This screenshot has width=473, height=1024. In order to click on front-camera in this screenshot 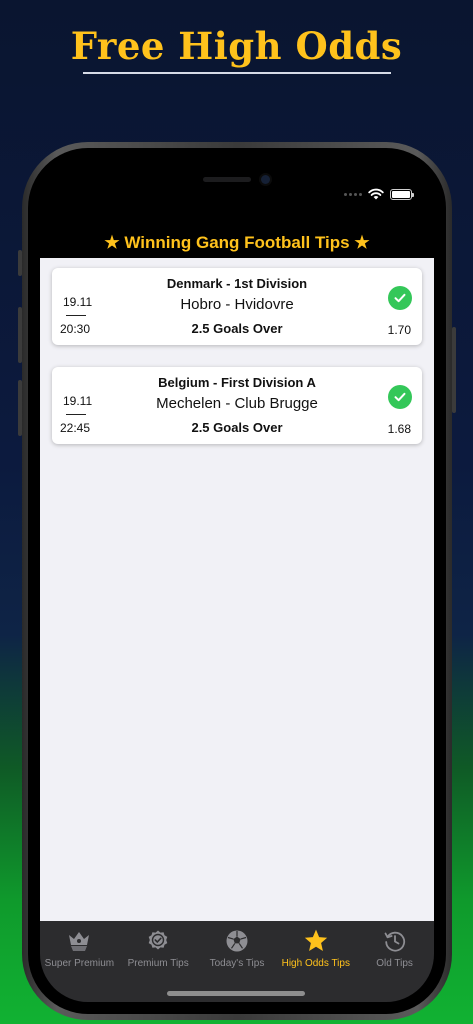, I will do `click(265, 179)`.